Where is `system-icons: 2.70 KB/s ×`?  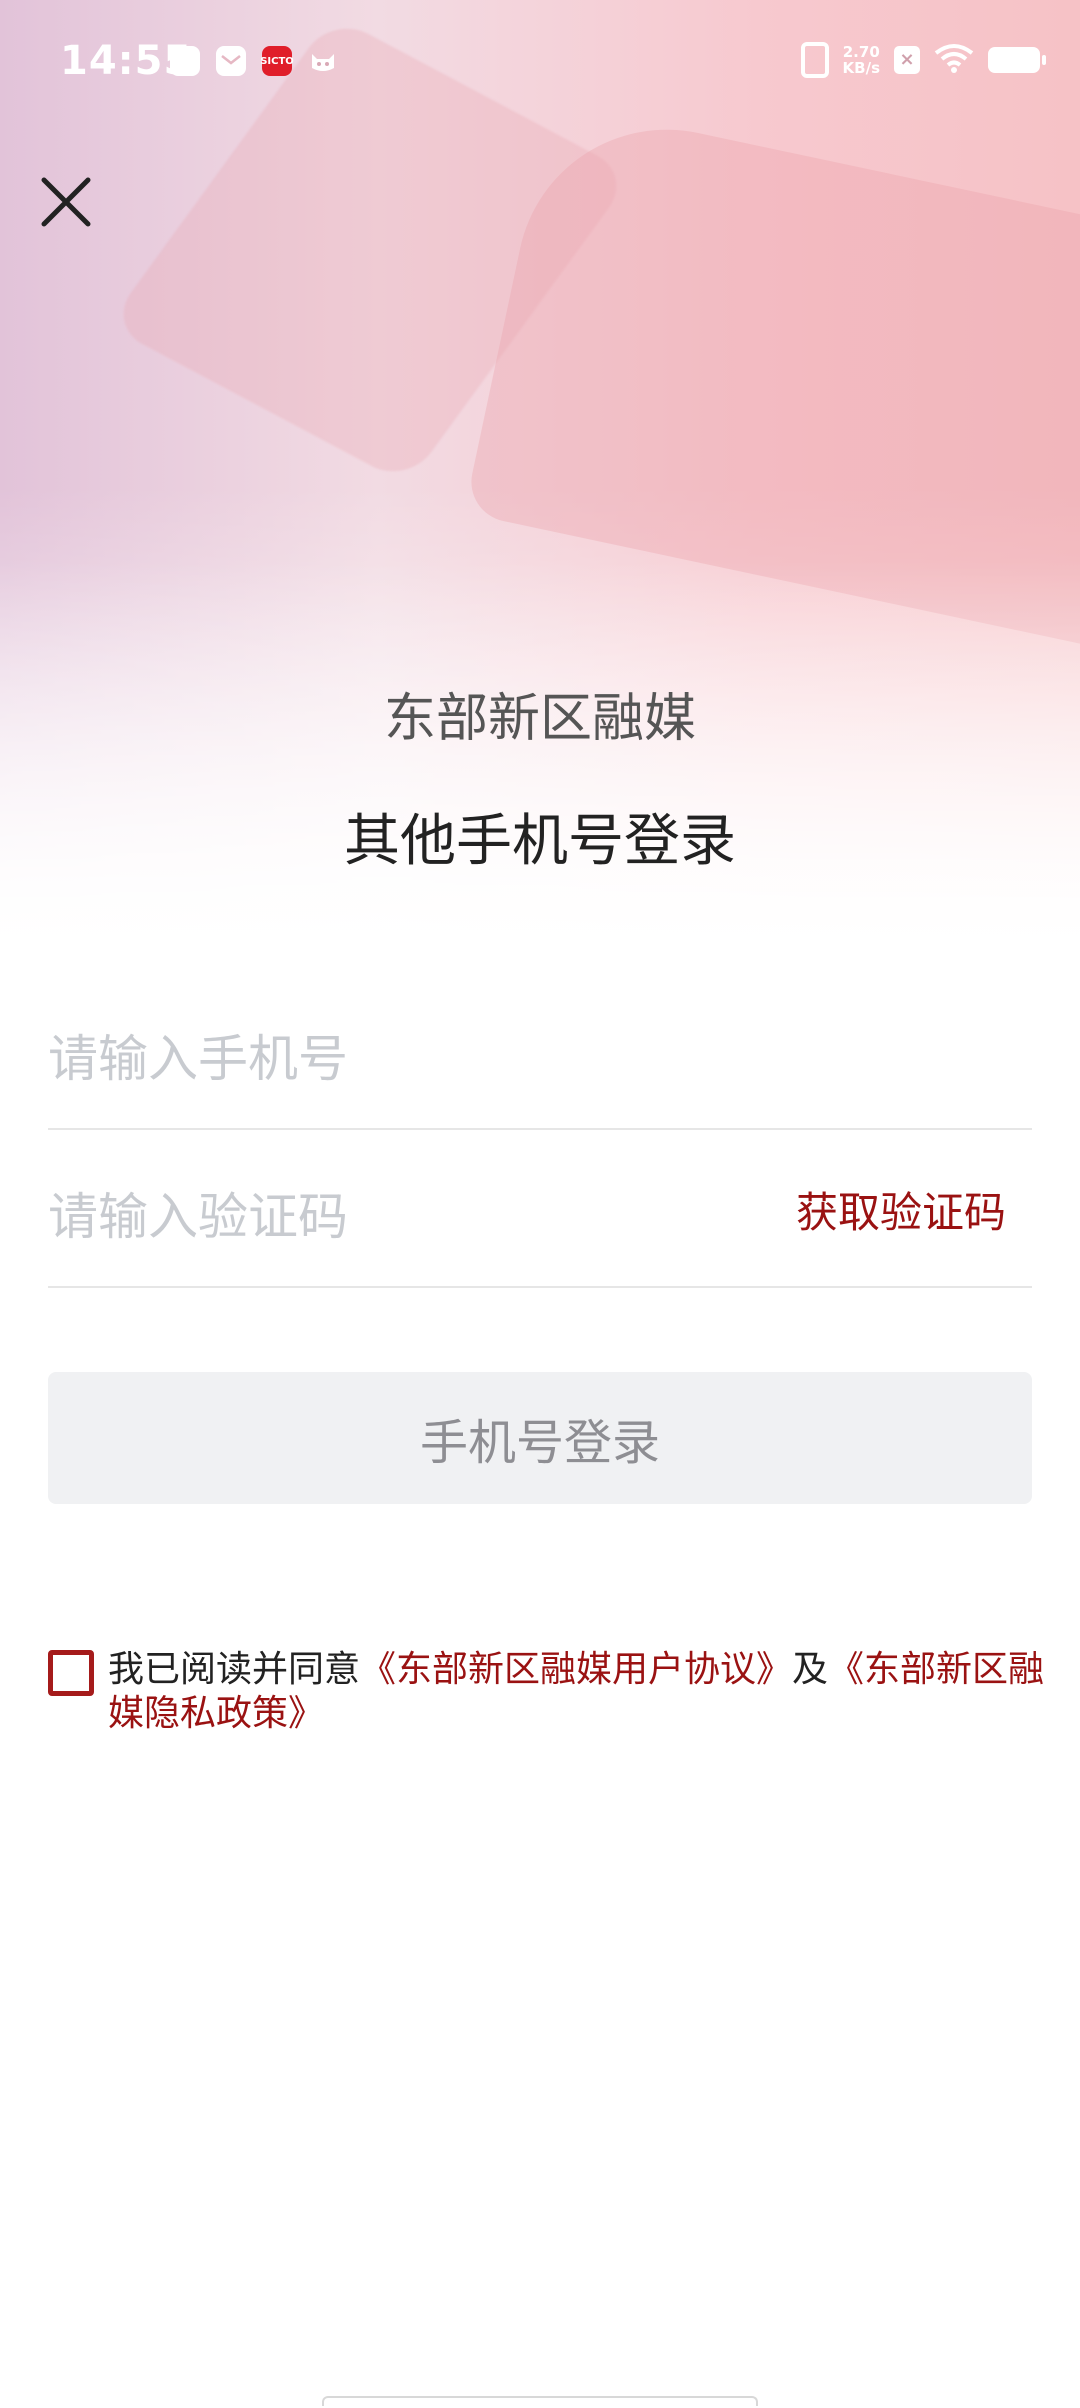
system-icons: 2.70 KB/s × is located at coordinates (923, 60).